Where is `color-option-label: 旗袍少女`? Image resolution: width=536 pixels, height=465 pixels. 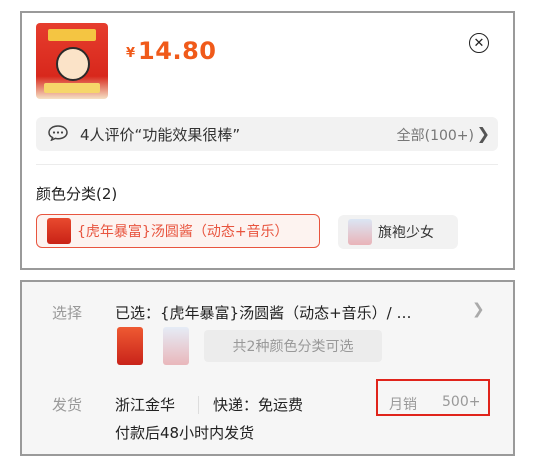 color-option-label: 旗袍少女 is located at coordinates (406, 233).